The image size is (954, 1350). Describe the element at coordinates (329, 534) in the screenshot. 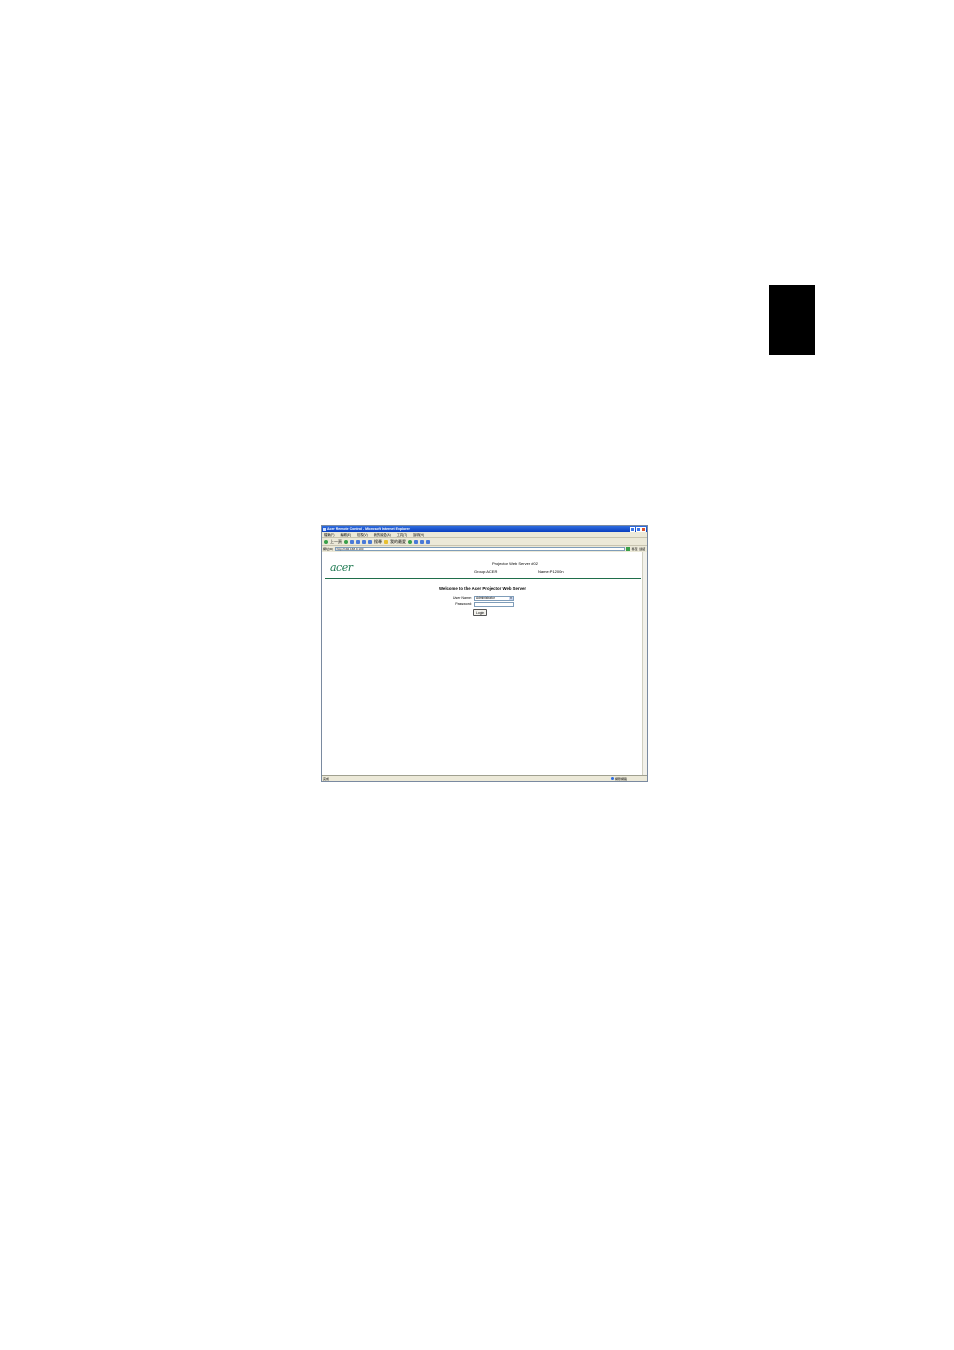

I see `menu-file: 檔案(F)` at that location.